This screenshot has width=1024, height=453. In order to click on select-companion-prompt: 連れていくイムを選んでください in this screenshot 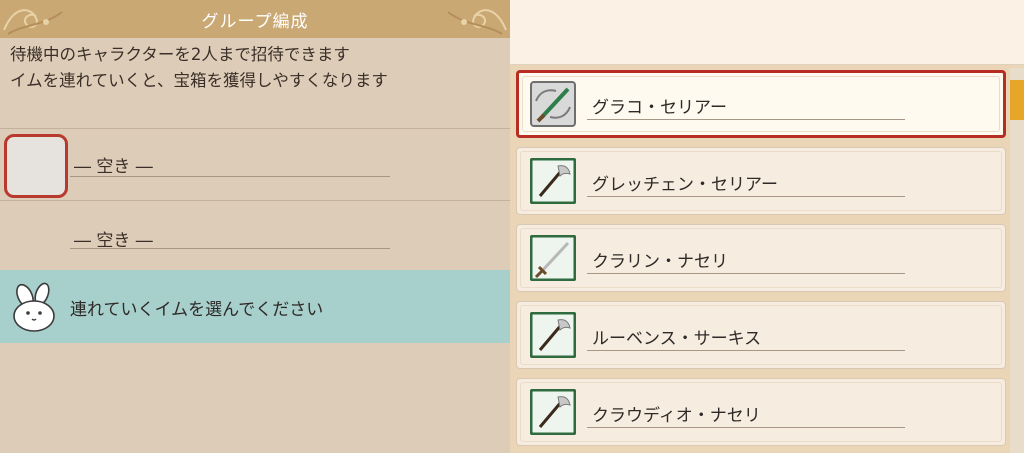, I will do `click(255, 306)`.